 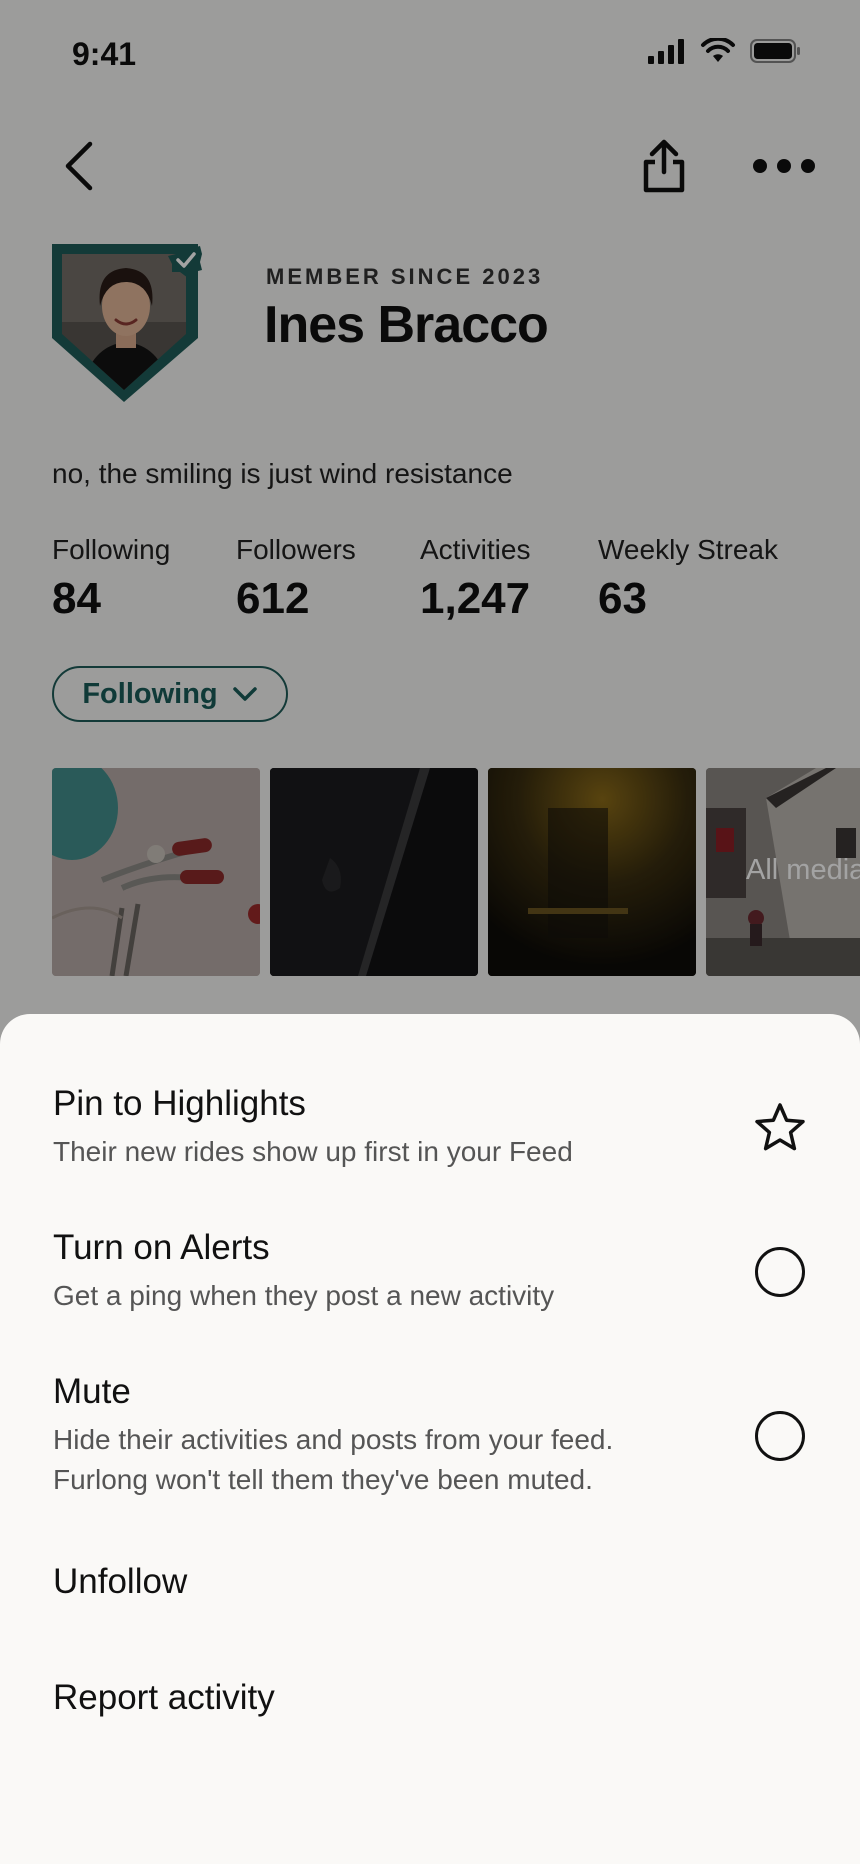 What do you see at coordinates (780, 1436) in the screenshot?
I see `mute-radio-icon` at bounding box center [780, 1436].